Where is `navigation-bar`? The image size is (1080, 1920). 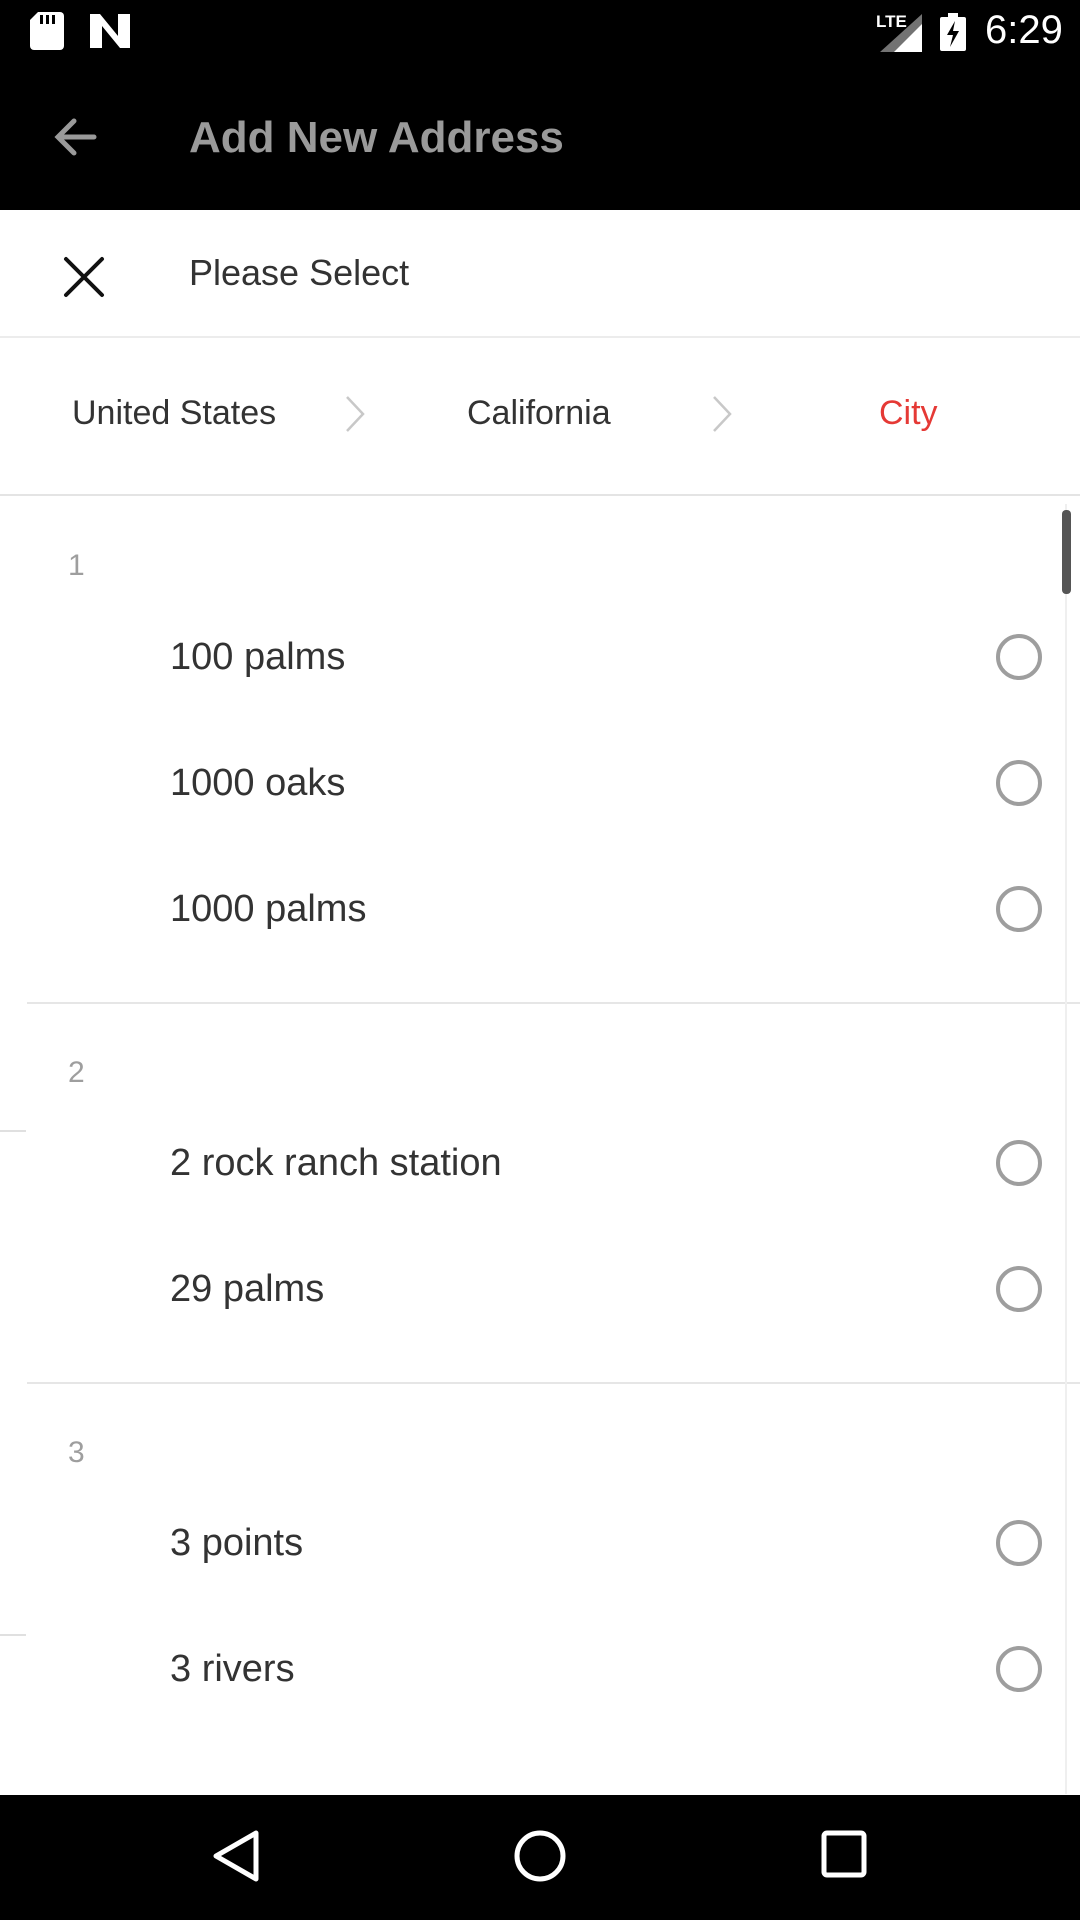
navigation-bar is located at coordinates (540, 1857).